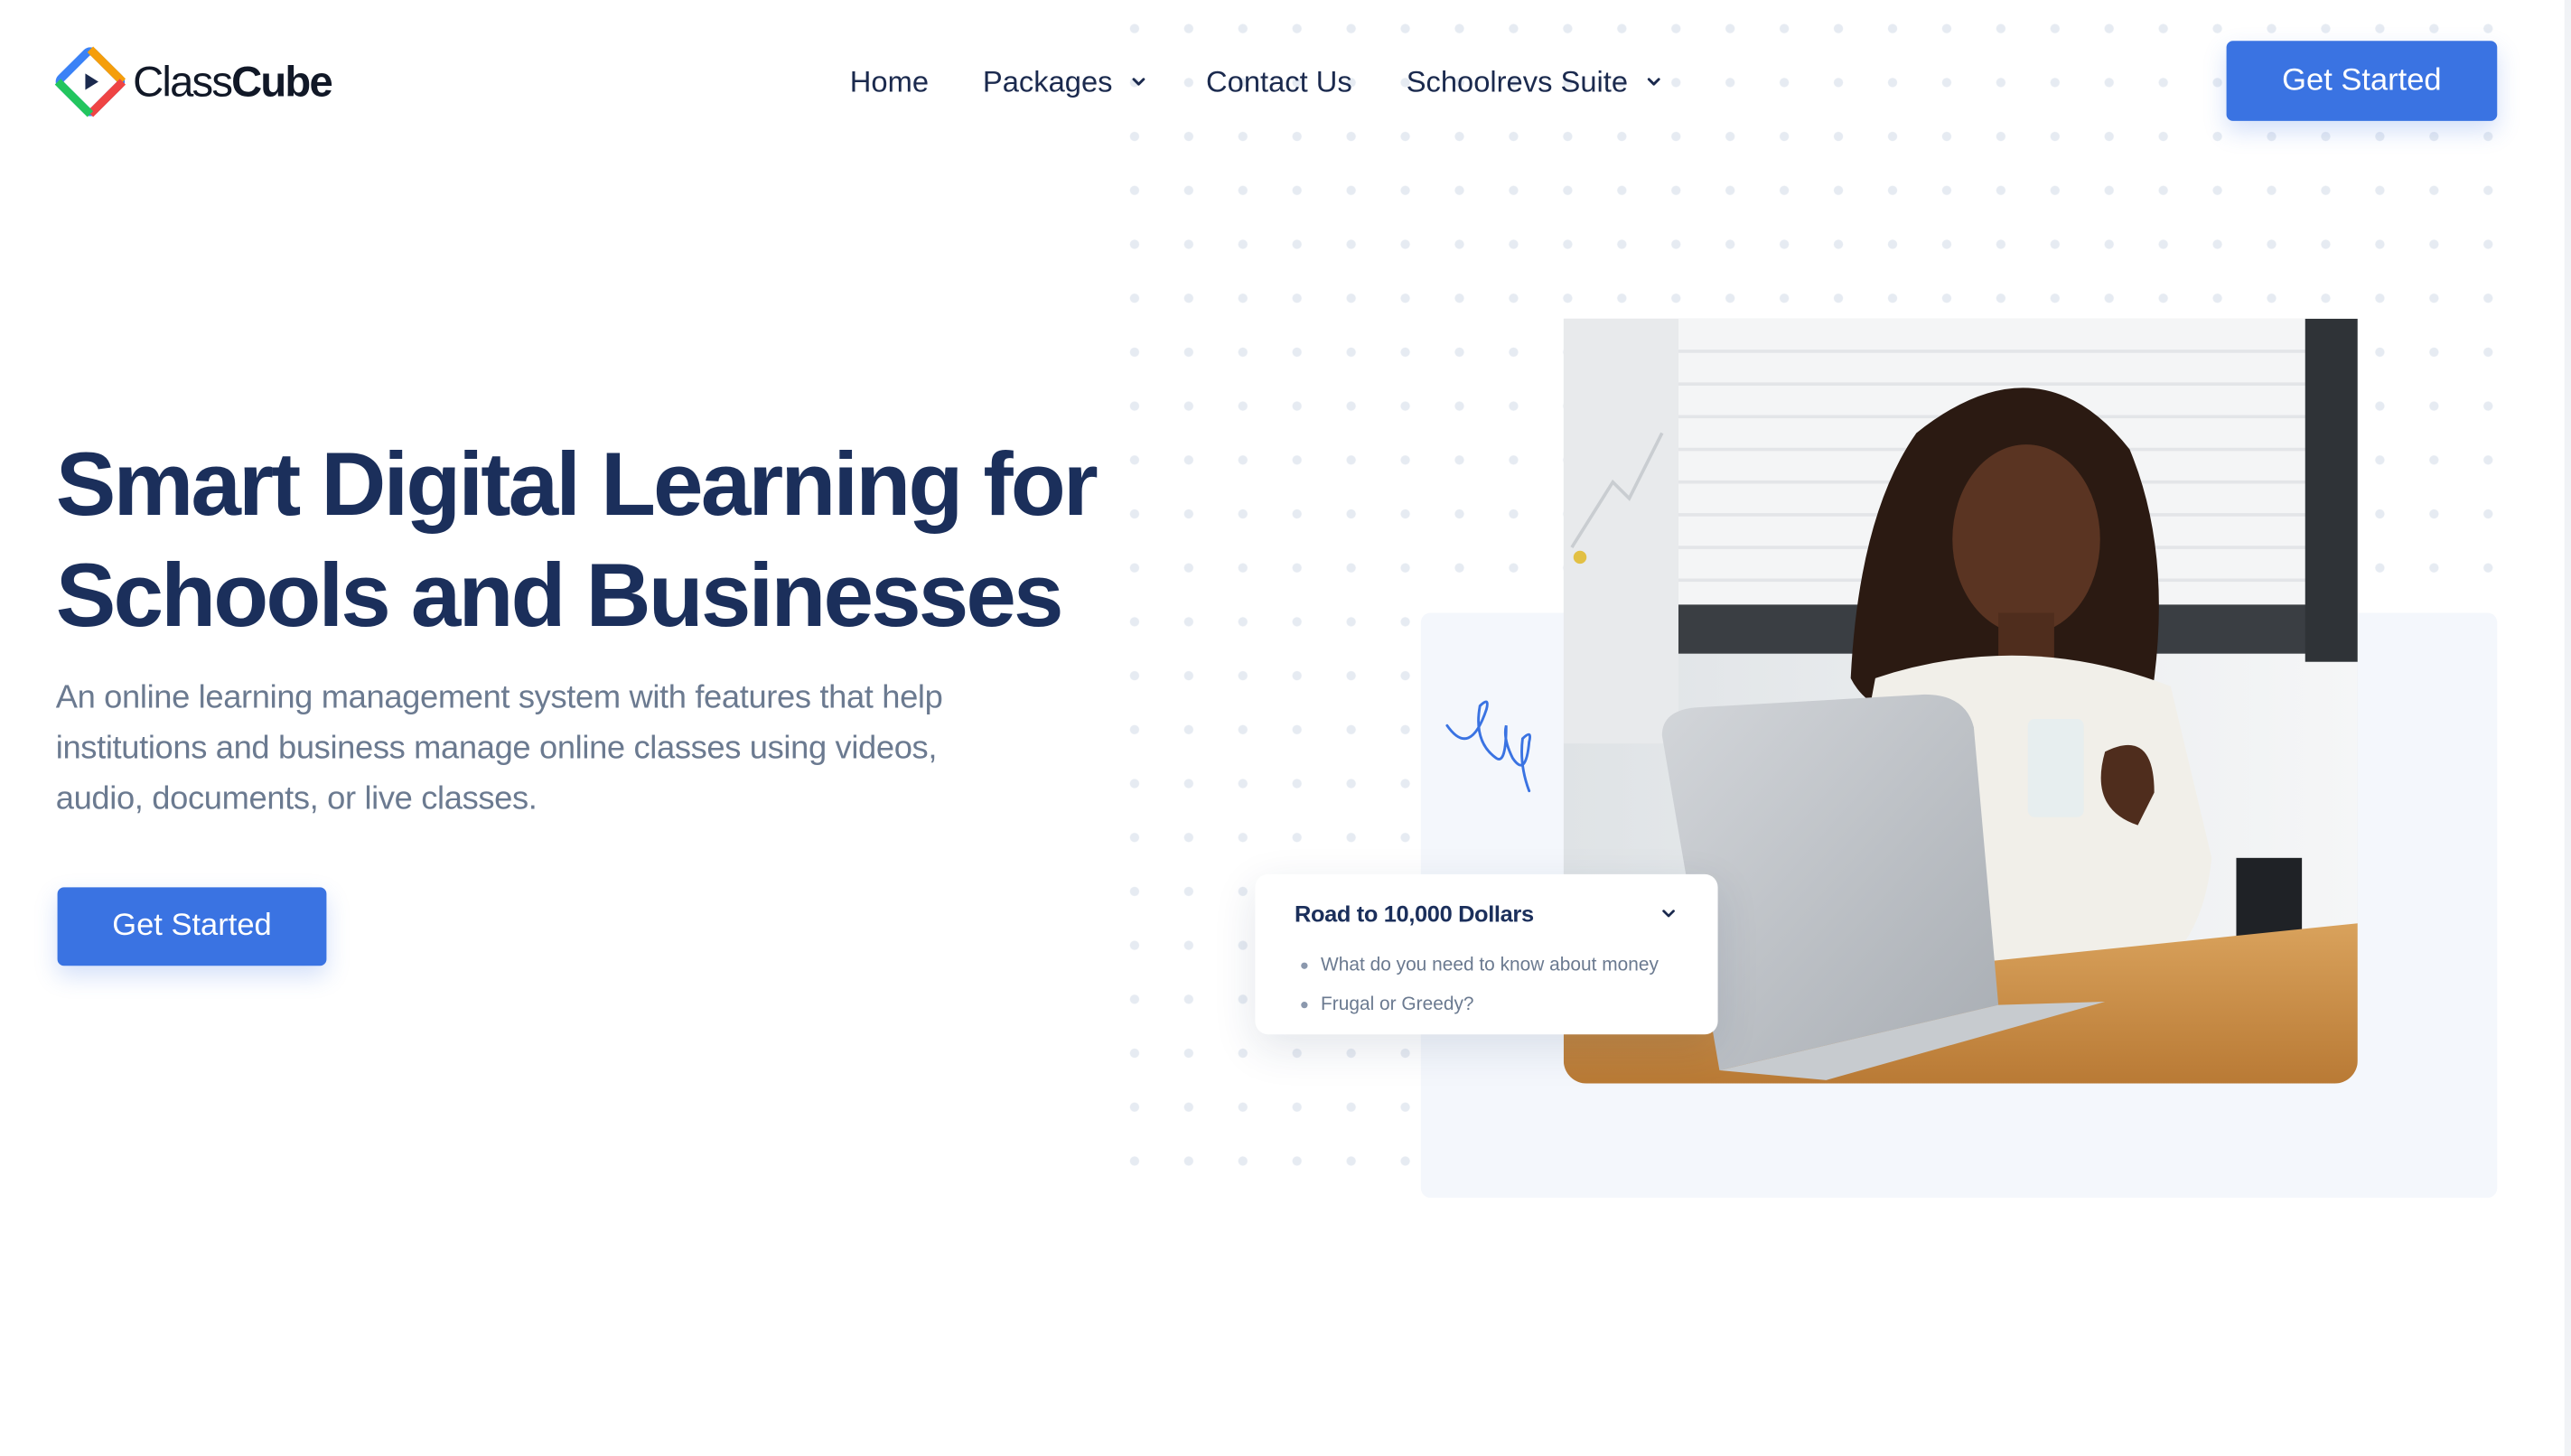 This screenshot has height=1456, width=2571. I want to click on nav-item-label: Packages, so click(1047, 81).